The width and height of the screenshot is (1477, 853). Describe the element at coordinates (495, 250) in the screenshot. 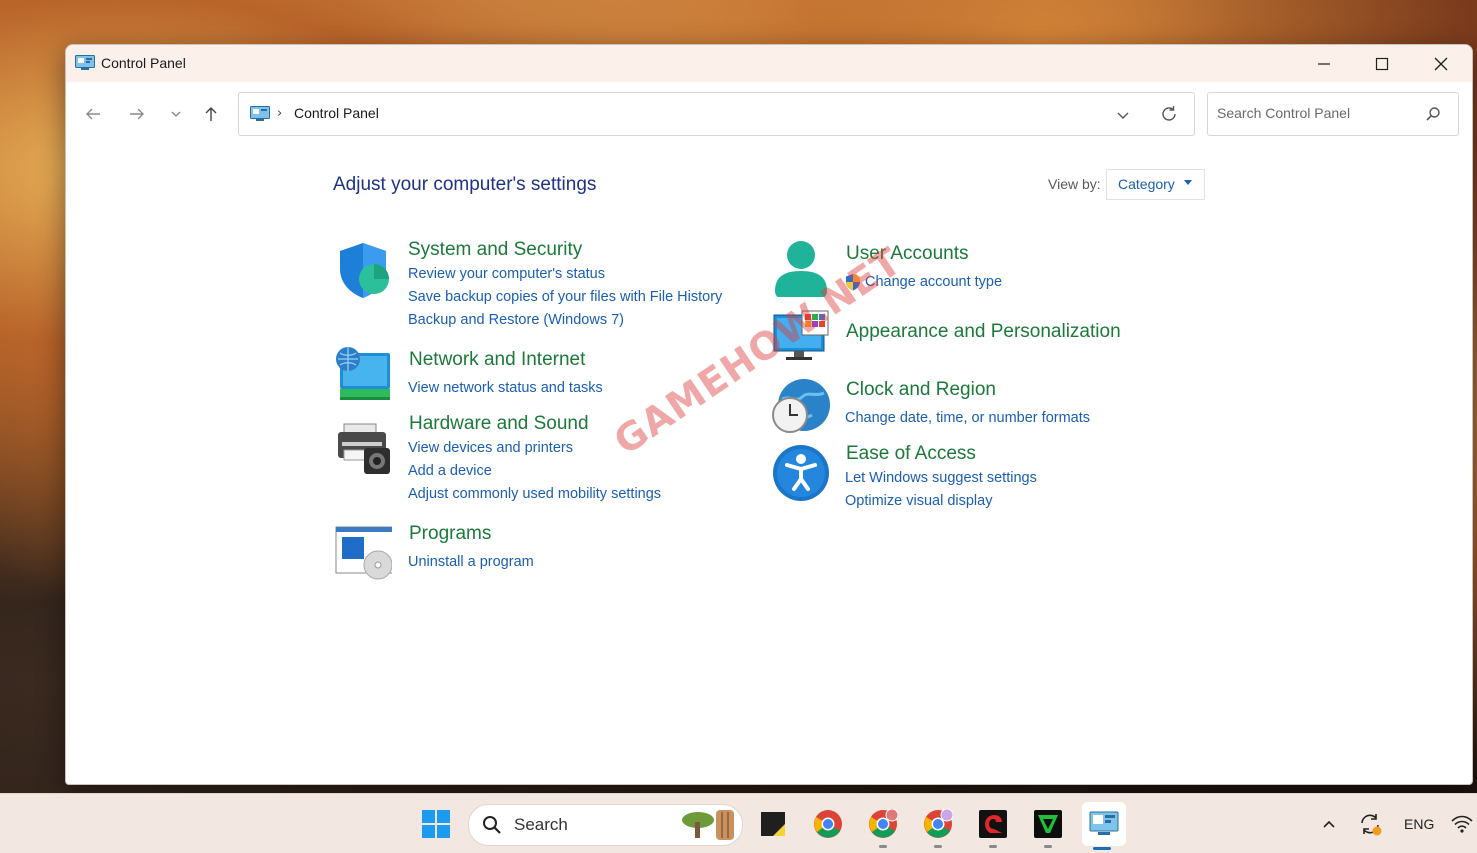

I see `category-system-security: System and Security` at that location.